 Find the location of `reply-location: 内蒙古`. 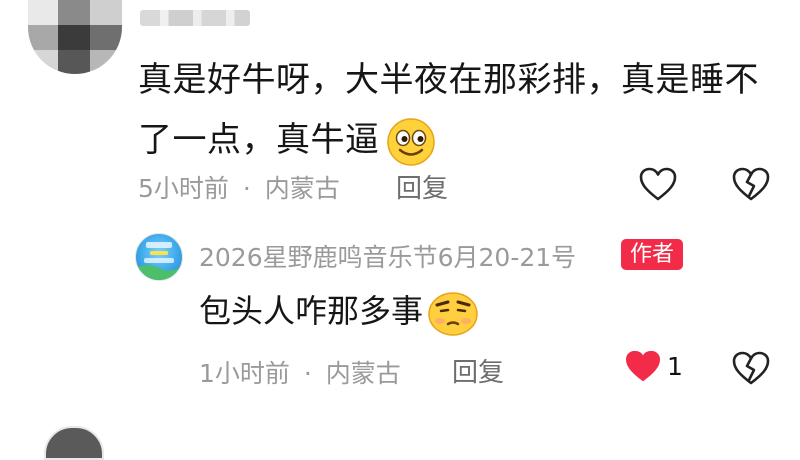

reply-location: 内蒙古 is located at coordinates (363, 373).